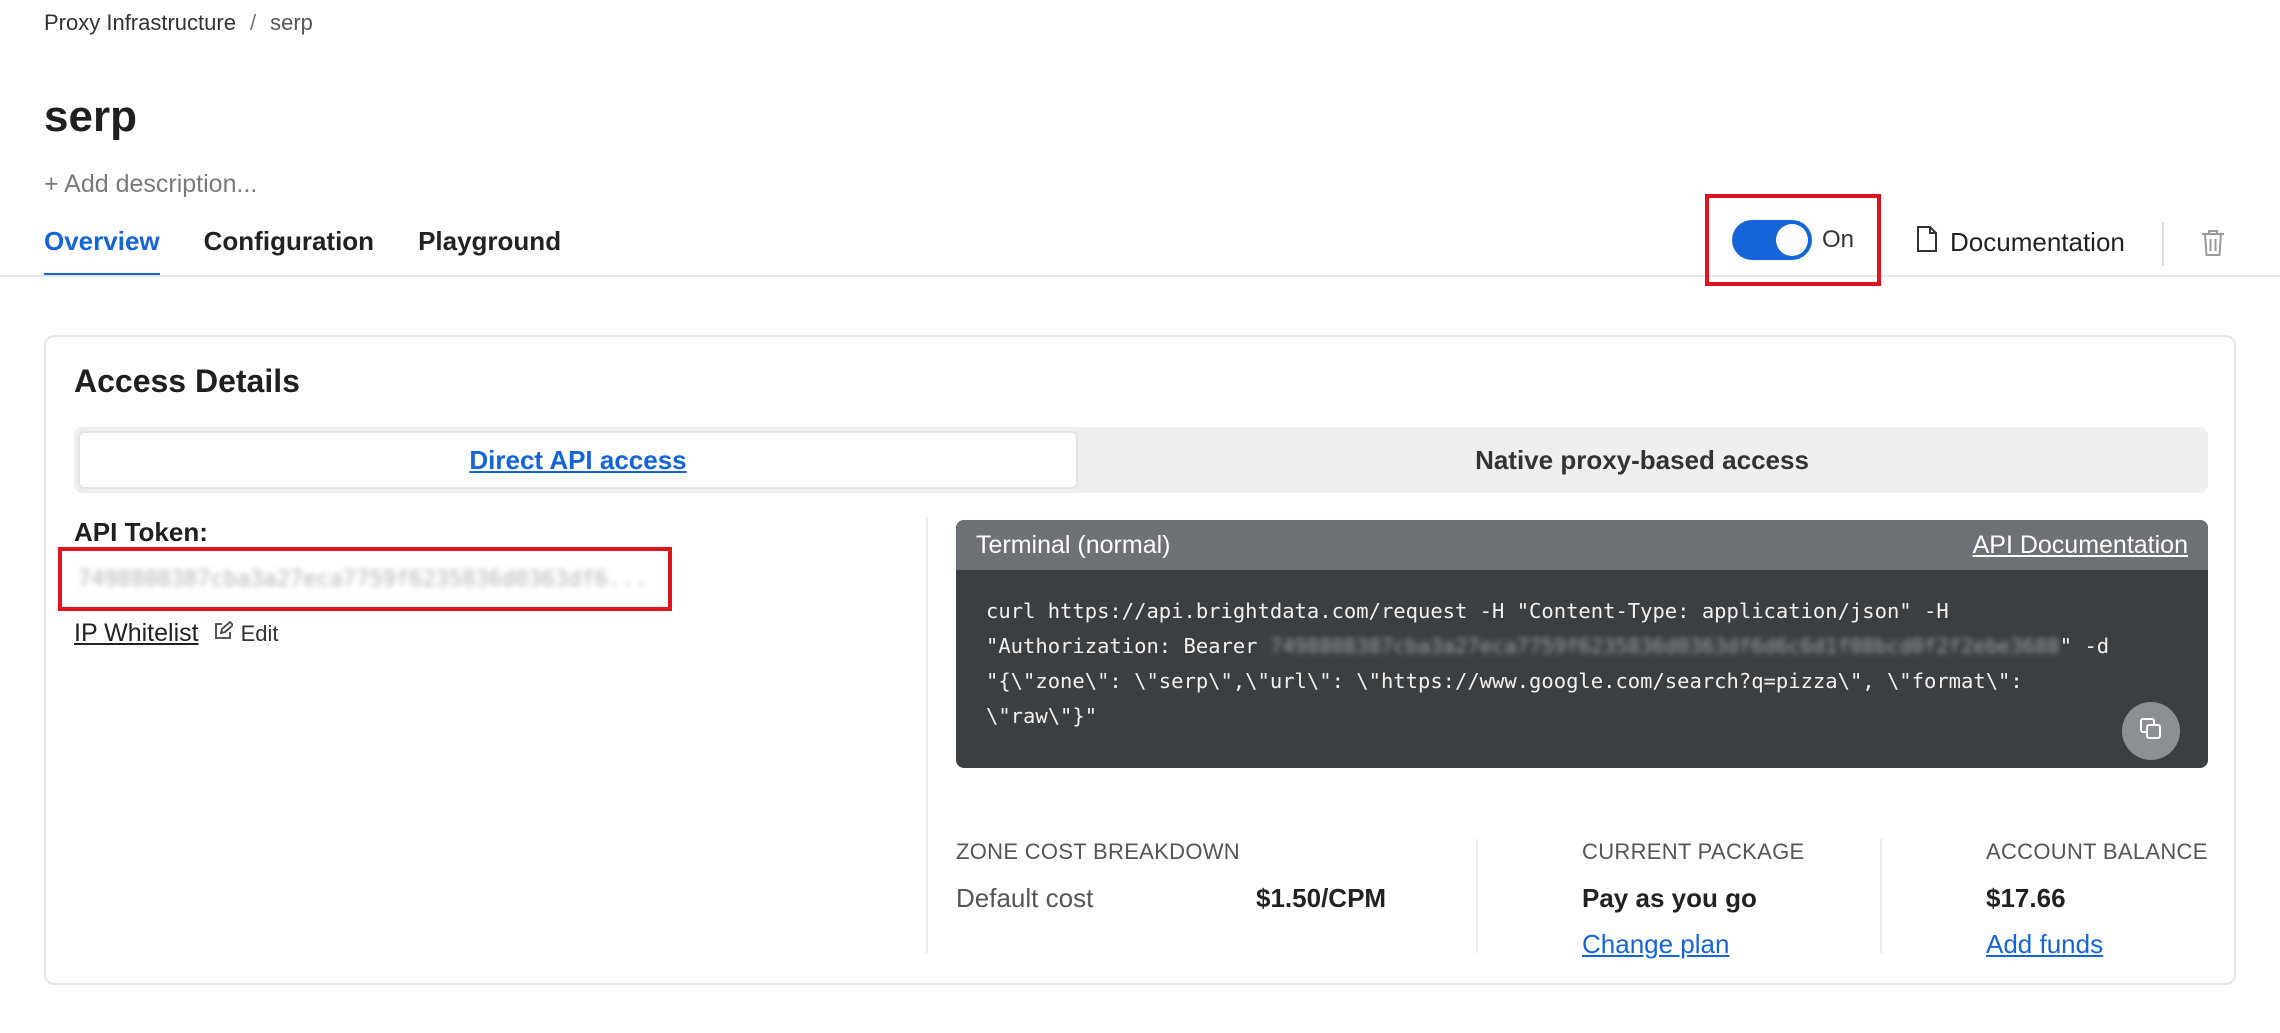  I want to click on tab-configuration: Configuration, so click(289, 251).